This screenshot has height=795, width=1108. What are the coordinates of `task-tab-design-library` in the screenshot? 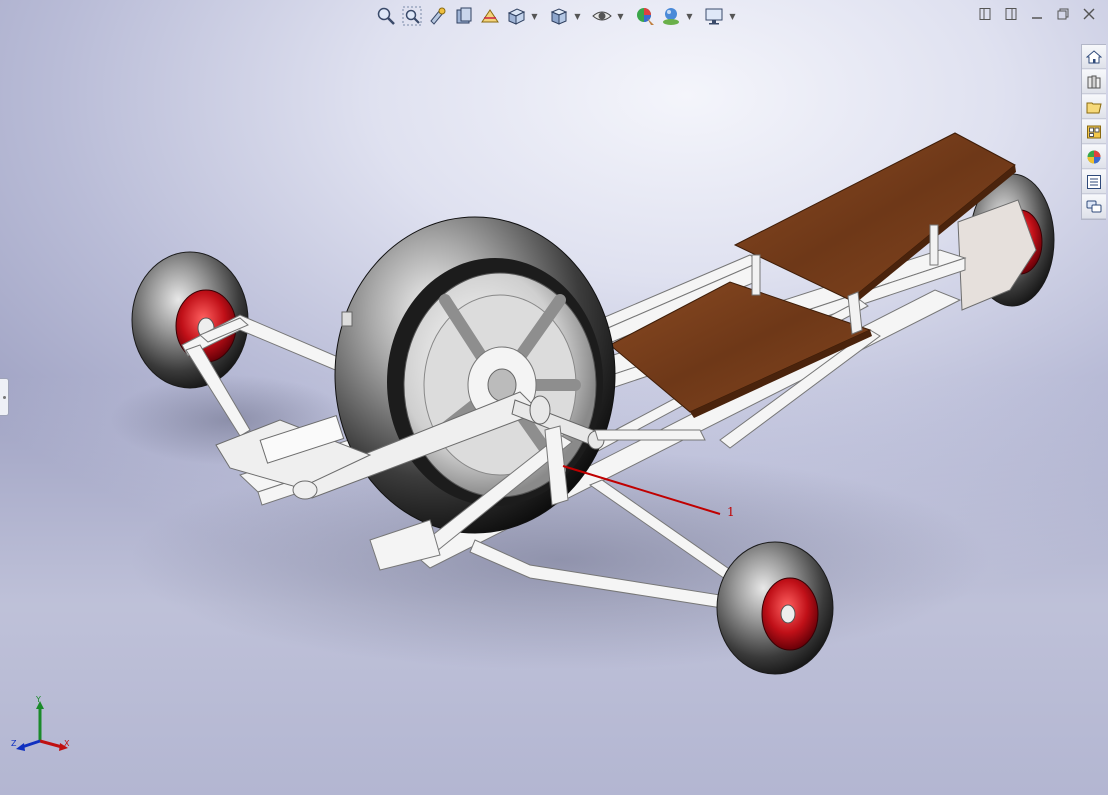 It's located at (1094, 82).